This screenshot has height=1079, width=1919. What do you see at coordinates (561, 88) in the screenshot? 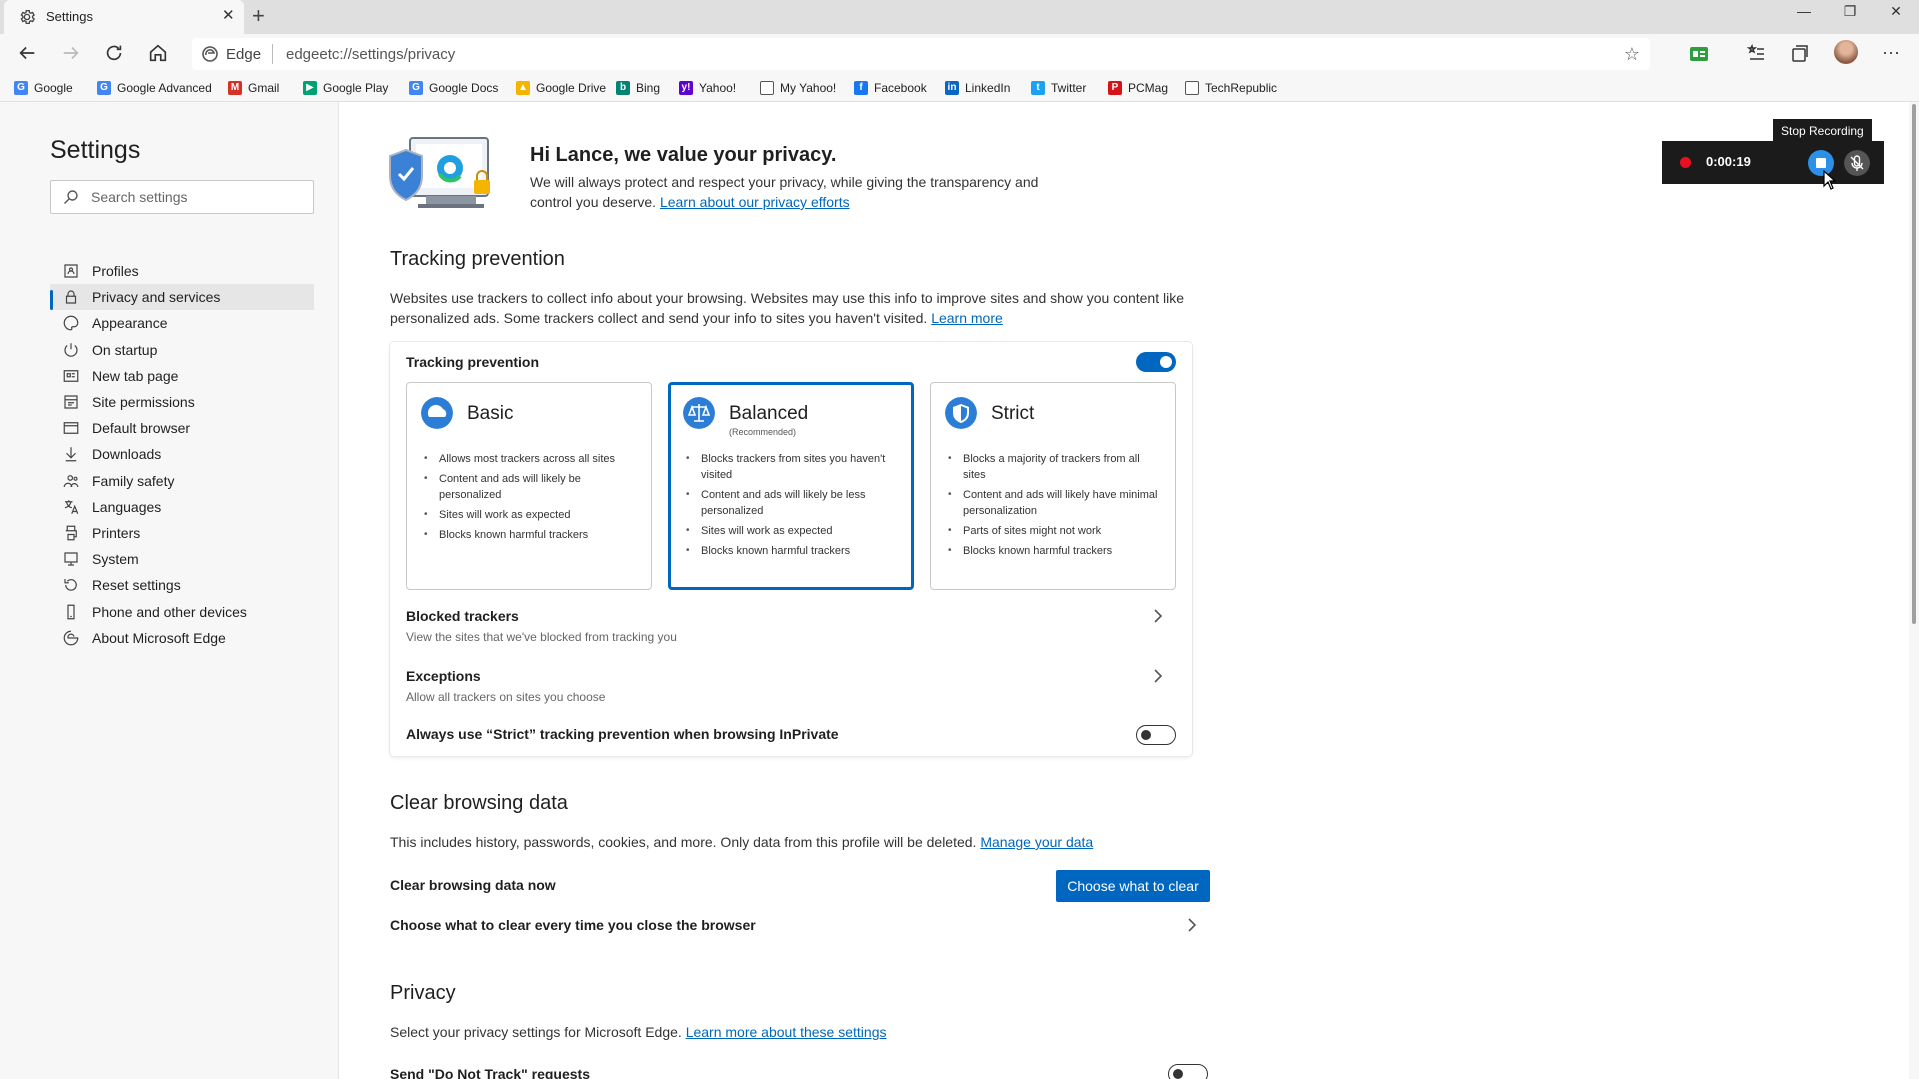
I see `favorite-item: ▲ Google Drive` at bounding box center [561, 88].